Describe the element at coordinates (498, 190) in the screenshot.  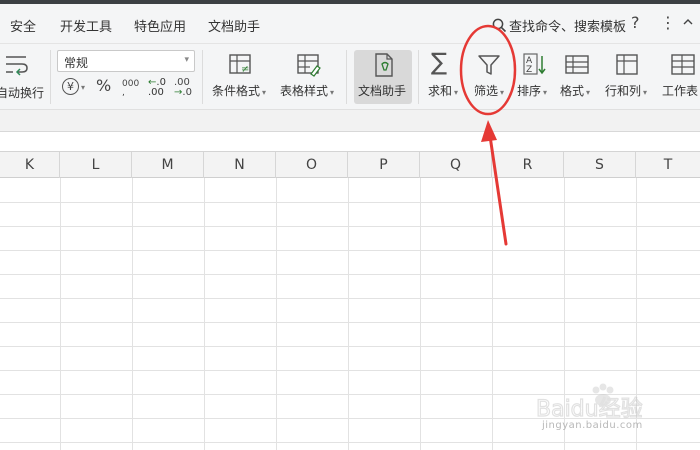
I see `annotation-arrow-shaft` at that location.